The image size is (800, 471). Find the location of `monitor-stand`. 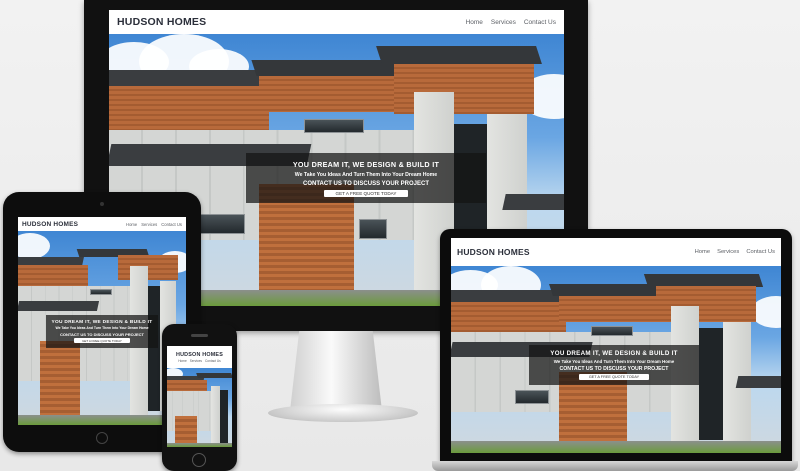

monitor-stand is located at coordinates (336, 371).